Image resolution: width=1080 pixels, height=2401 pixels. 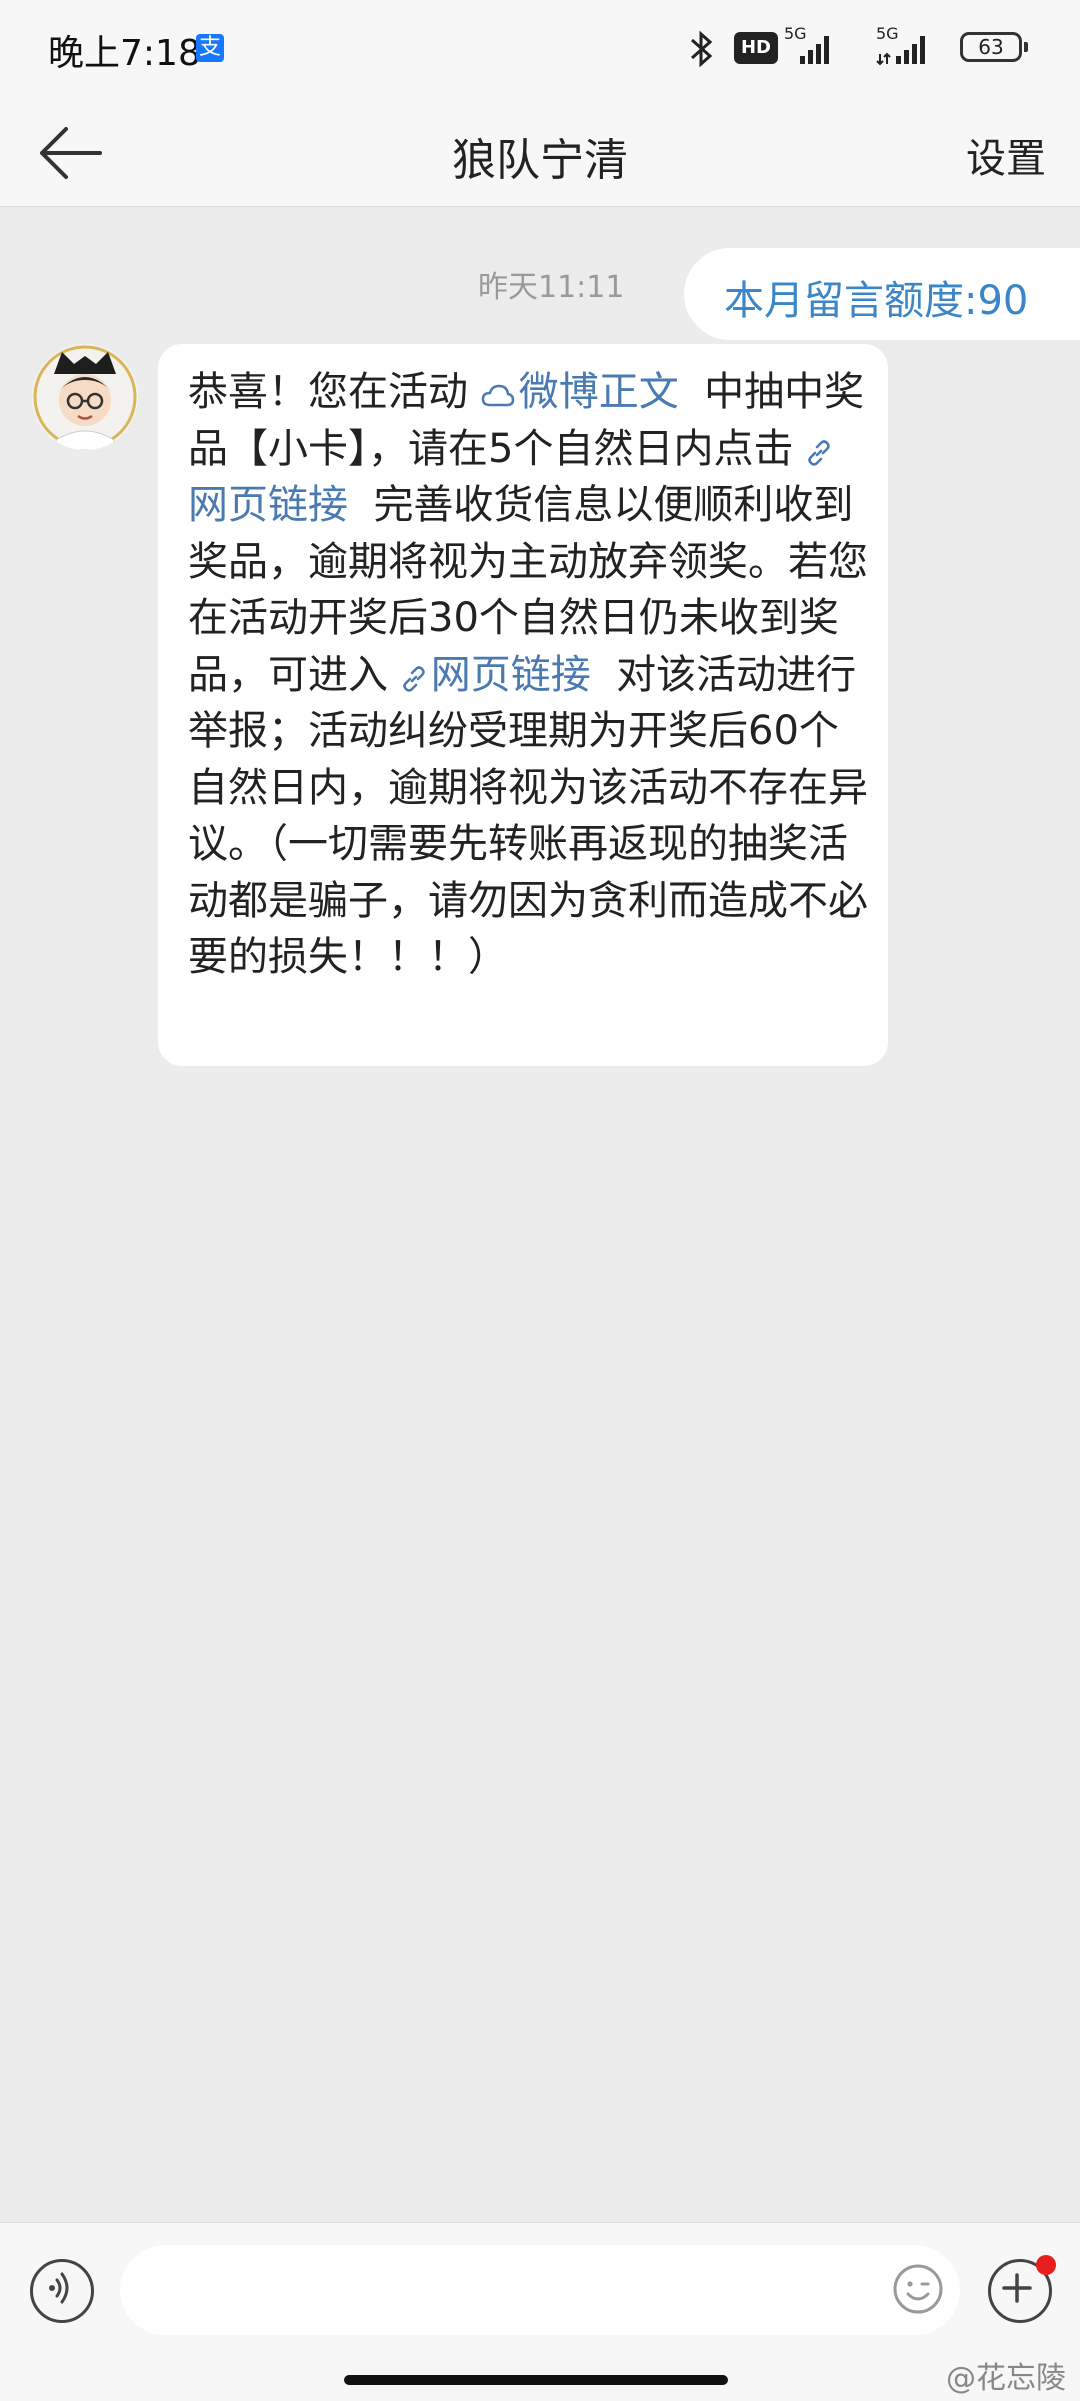 I want to click on cloud-icon, so click(x=497, y=395).